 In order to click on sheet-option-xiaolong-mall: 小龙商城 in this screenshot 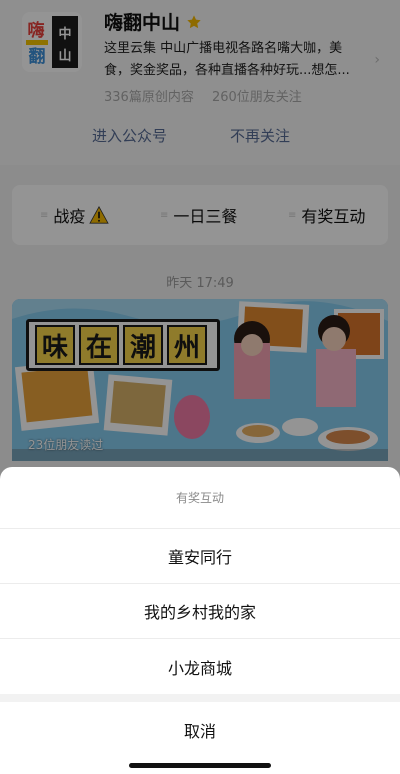, I will do `click(200, 666)`.